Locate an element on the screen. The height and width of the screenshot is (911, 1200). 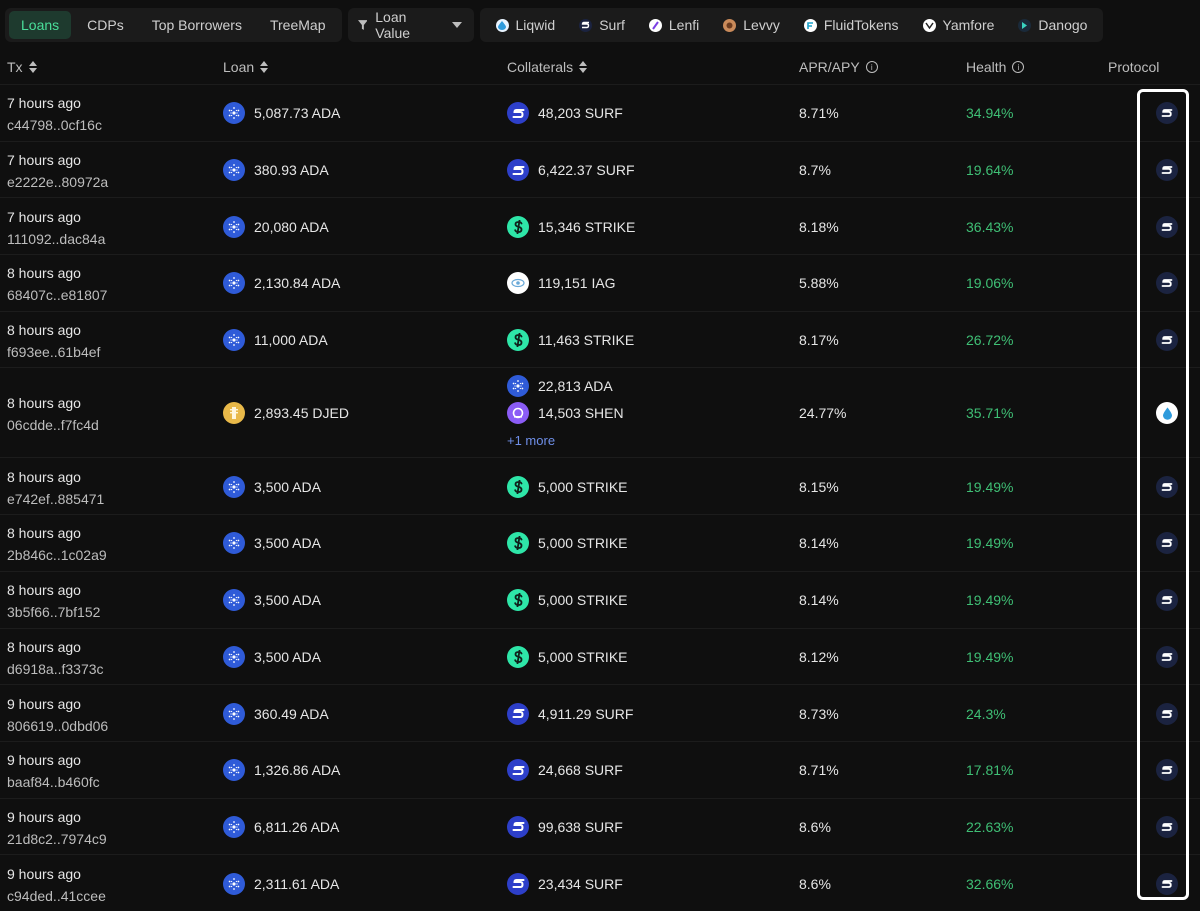
tx-hash-link: 806619..0dbd06 is located at coordinates (57, 726).